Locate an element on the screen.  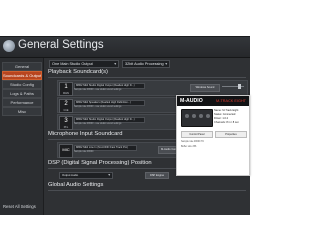
title-bar: General Settings is located at coordinates (125, 47).